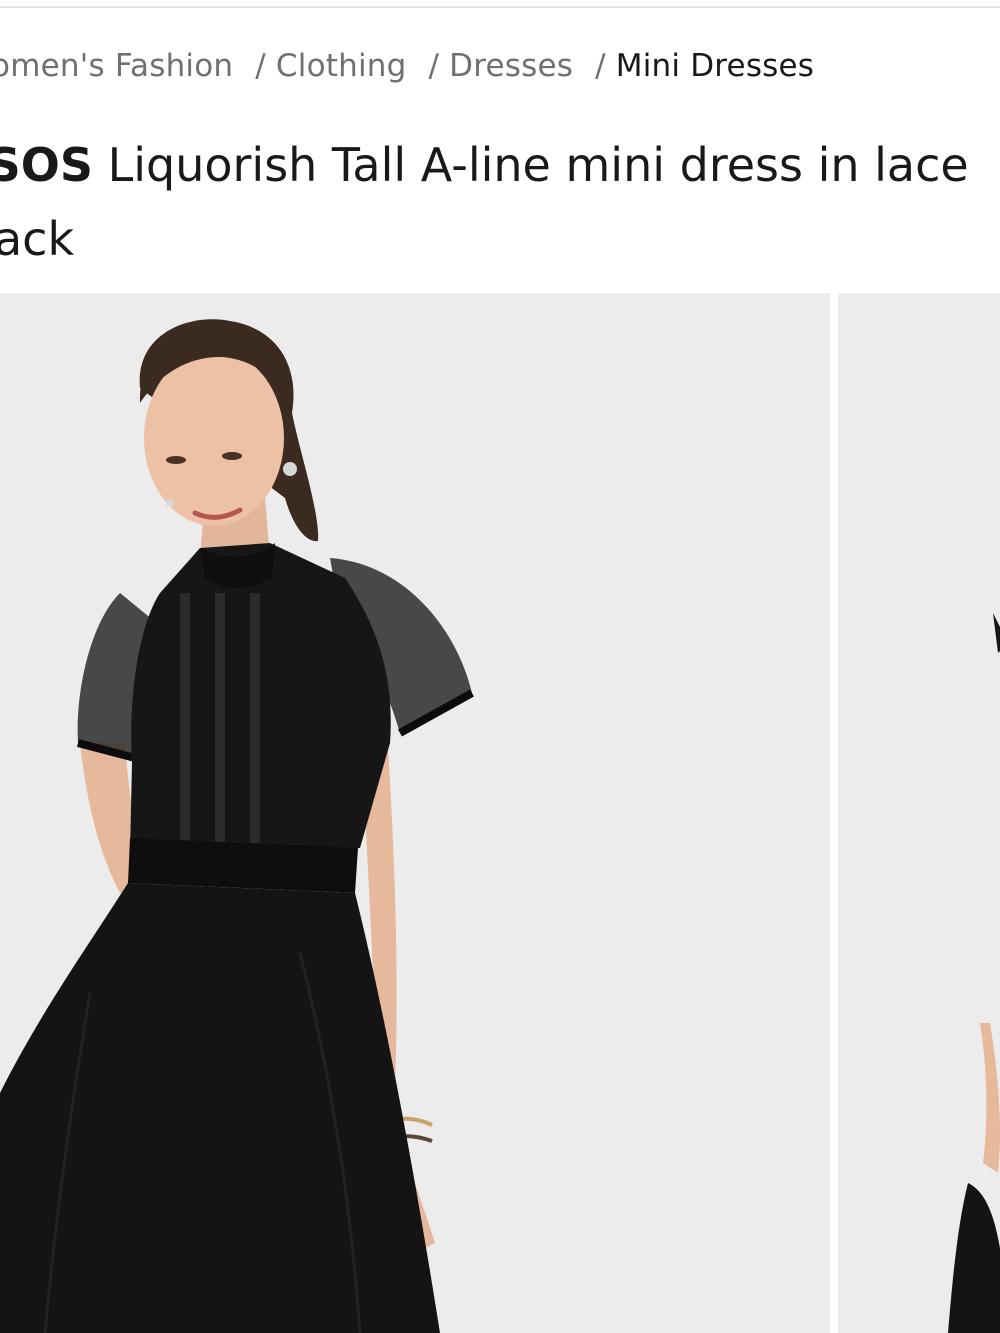  What do you see at coordinates (511, 66) in the screenshot?
I see `breadcrumb-dresses: Dresses` at bounding box center [511, 66].